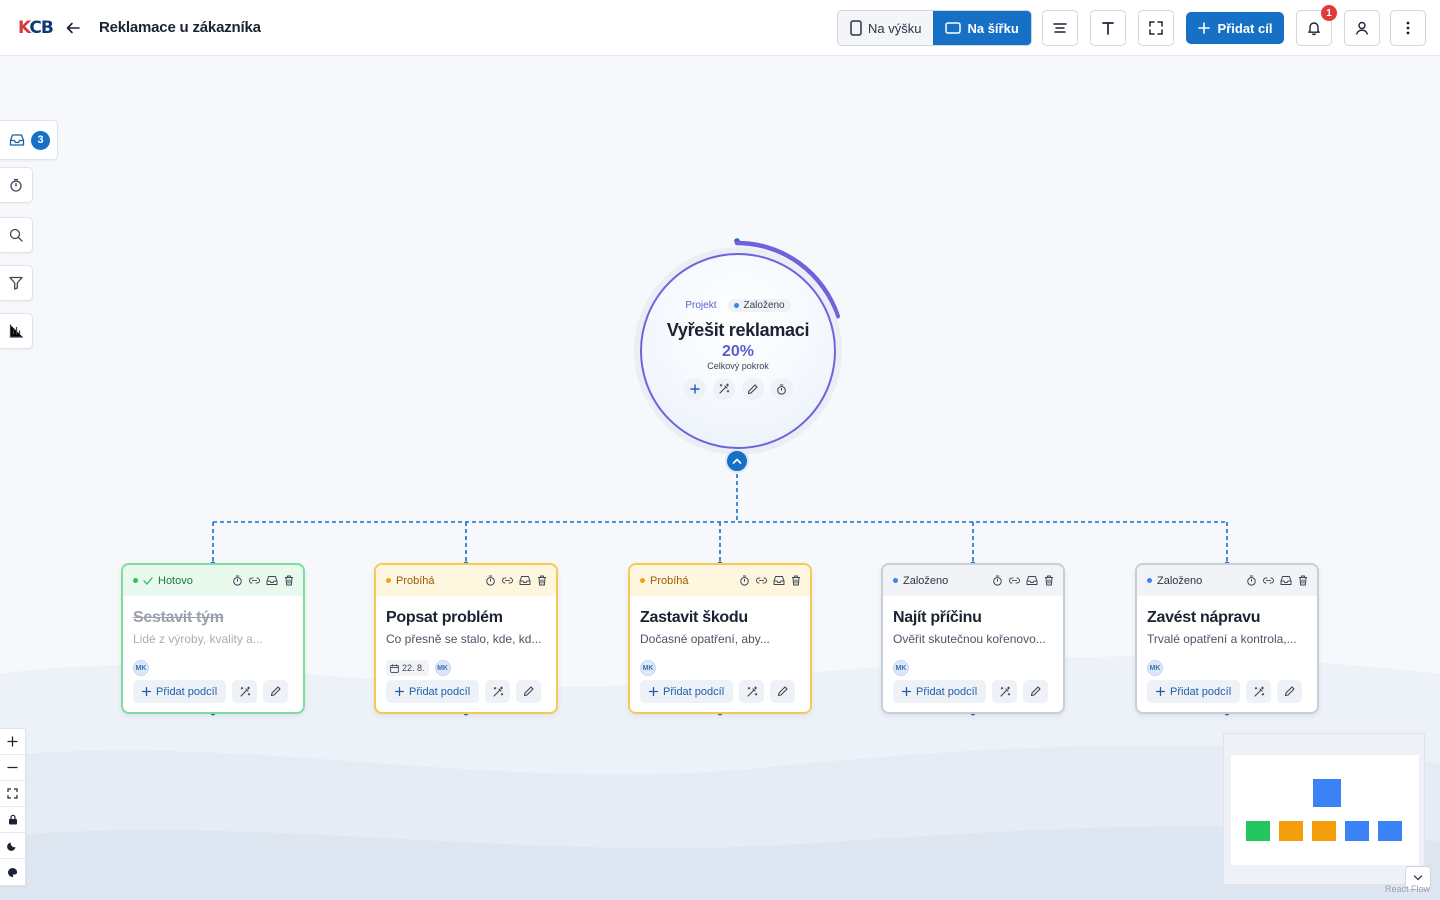 This screenshot has width=1440, height=900. I want to click on arrow-left-icon, so click(73, 28).